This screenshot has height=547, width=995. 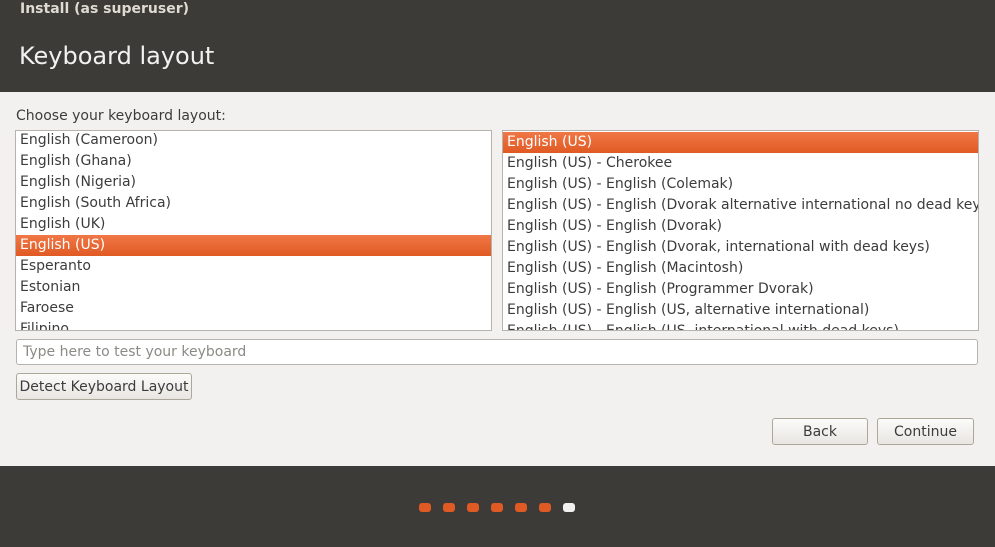 I want to click on footer-bar, so click(x=497, y=506).